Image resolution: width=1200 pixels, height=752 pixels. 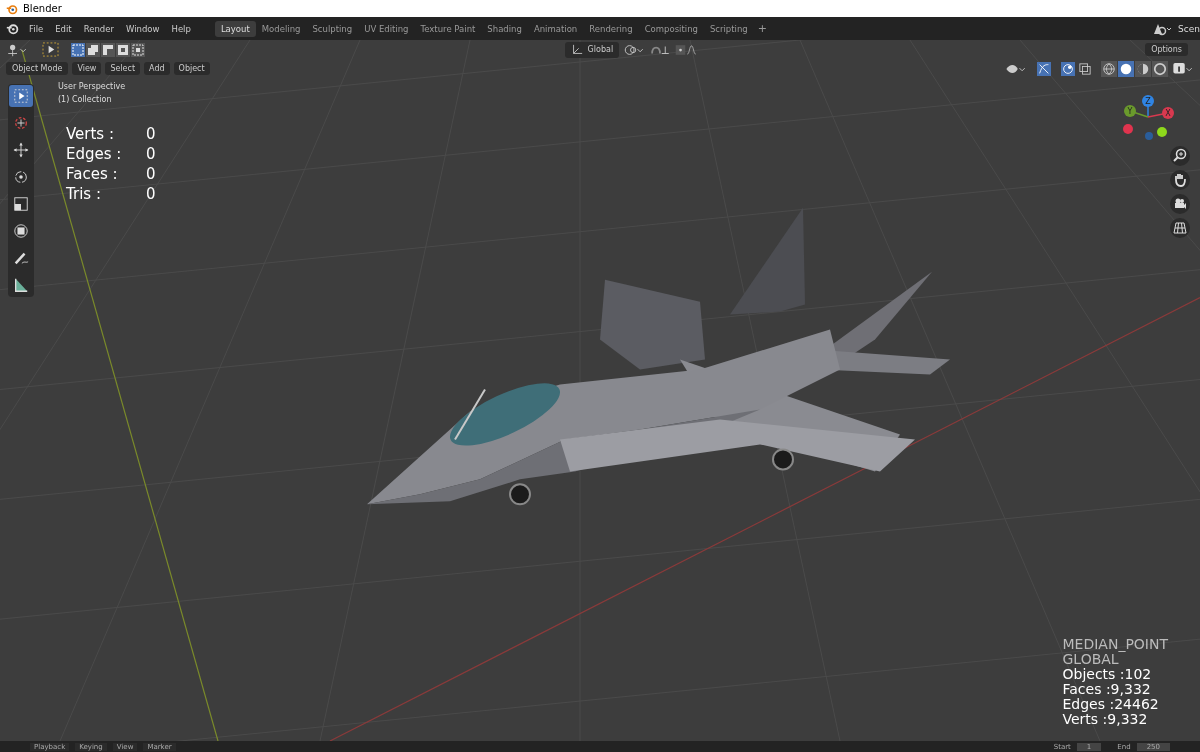 What do you see at coordinates (1148, 101) in the screenshot?
I see `axis-label: Z` at bounding box center [1148, 101].